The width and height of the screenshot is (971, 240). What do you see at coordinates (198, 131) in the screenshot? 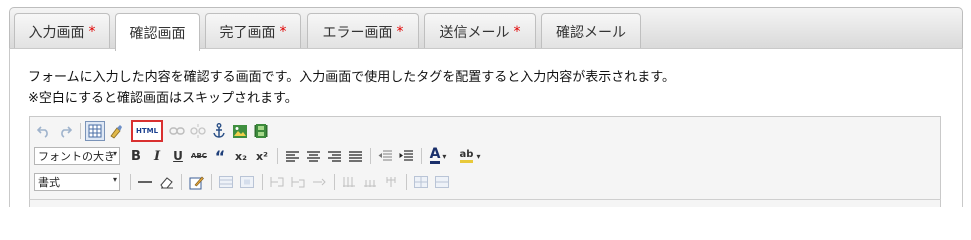
I see `unlink-icon` at bounding box center [198, 131].